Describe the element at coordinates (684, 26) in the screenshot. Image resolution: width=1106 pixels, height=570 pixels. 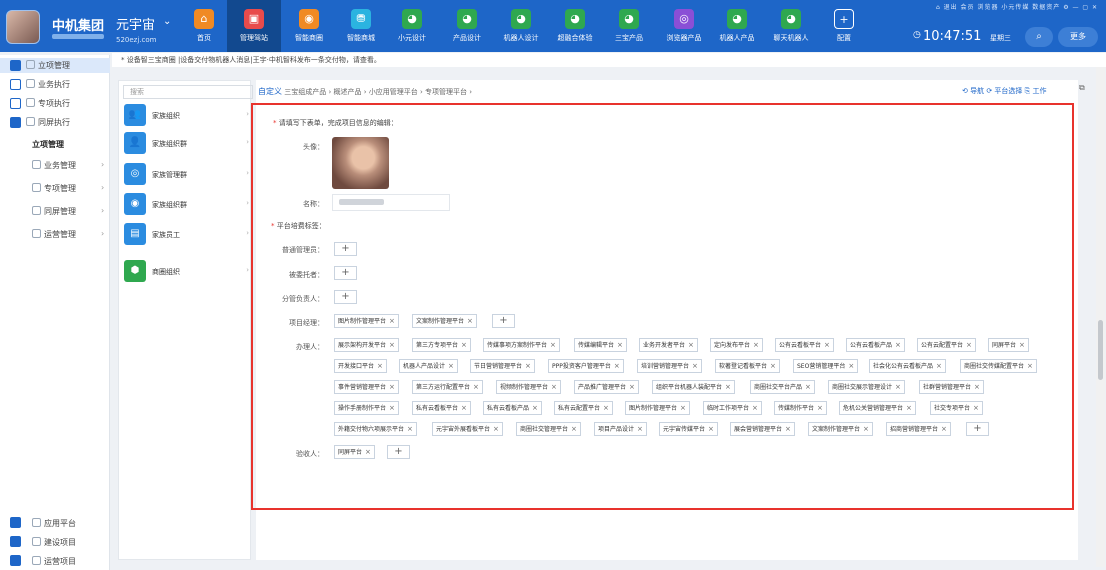
I see `nav-item-9: ◎ 浏览器产品` at that location.